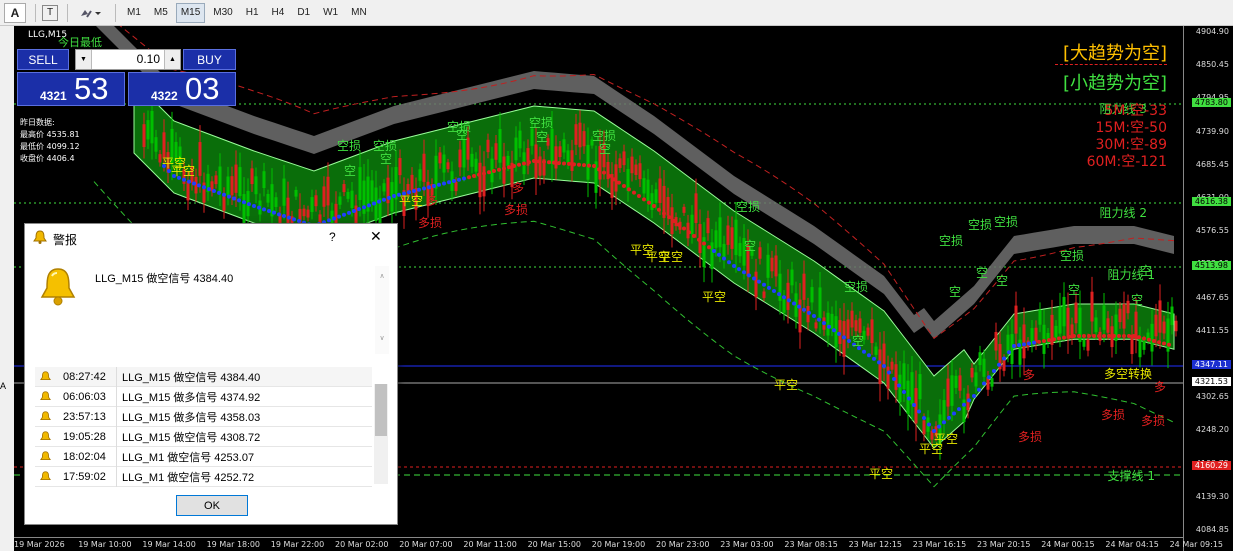 Image resolution: width=1233 pixels, height=551 pixels. What do you see at coordinates (359, 13) in the screenshot?
I see `timeframe-button-mn: MN` at bounding box center [359, 13].